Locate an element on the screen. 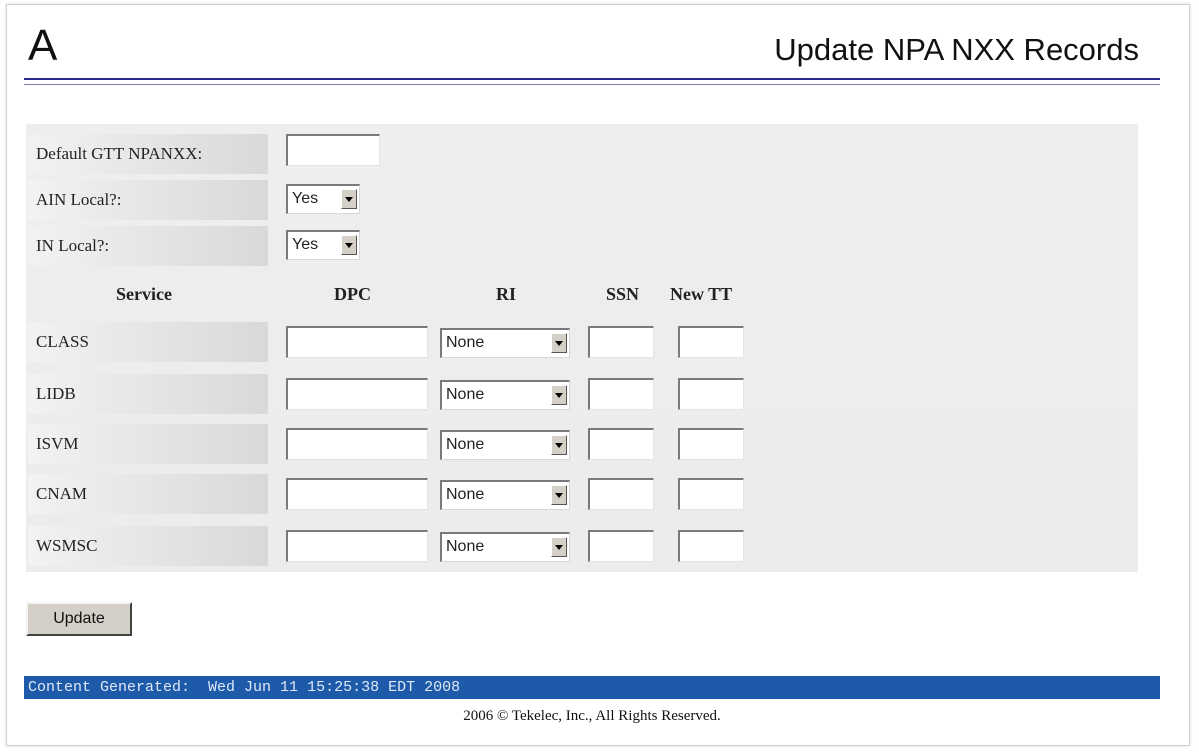 This screenshot has height=752, width=1199. ri-select-wsmsc: None is located at coordinates (505, 547).